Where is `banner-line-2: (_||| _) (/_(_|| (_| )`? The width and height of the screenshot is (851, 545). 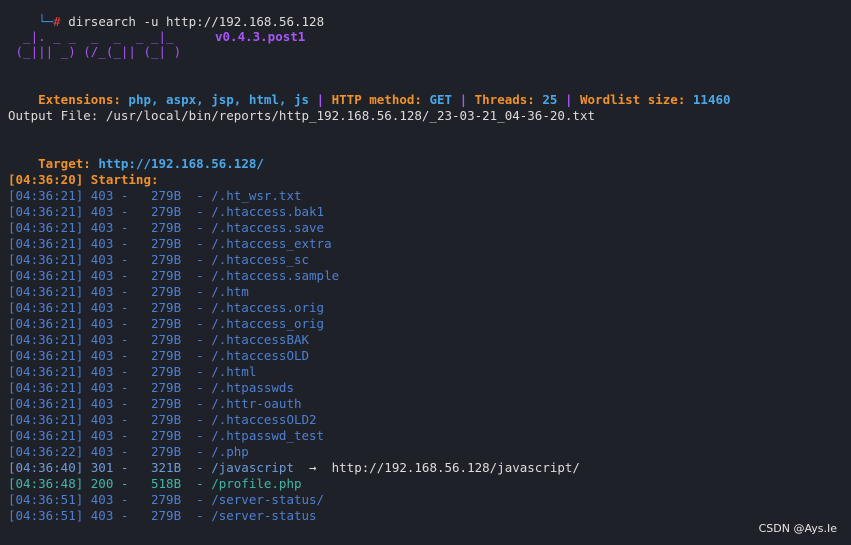 banner-line-2: (_||| _) (/_(_|| (_| ) is located at coordinates (95, 51).